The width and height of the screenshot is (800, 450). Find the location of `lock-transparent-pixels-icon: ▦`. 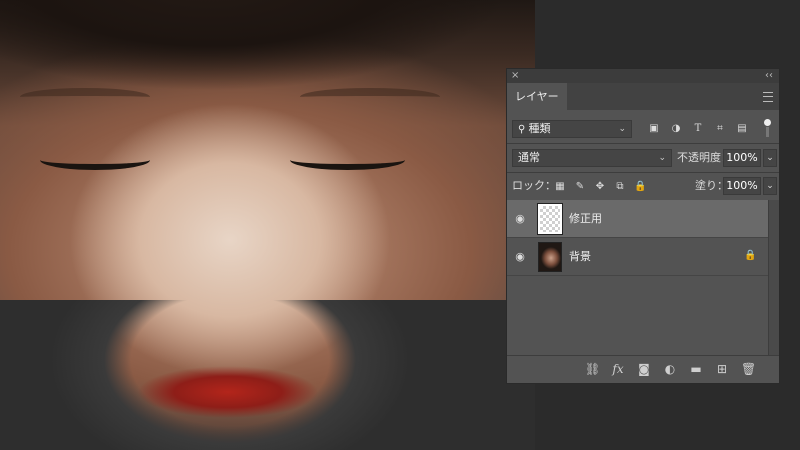

lock-transparent-pixels-icon: ▦ is located at coordinates (560, 187).